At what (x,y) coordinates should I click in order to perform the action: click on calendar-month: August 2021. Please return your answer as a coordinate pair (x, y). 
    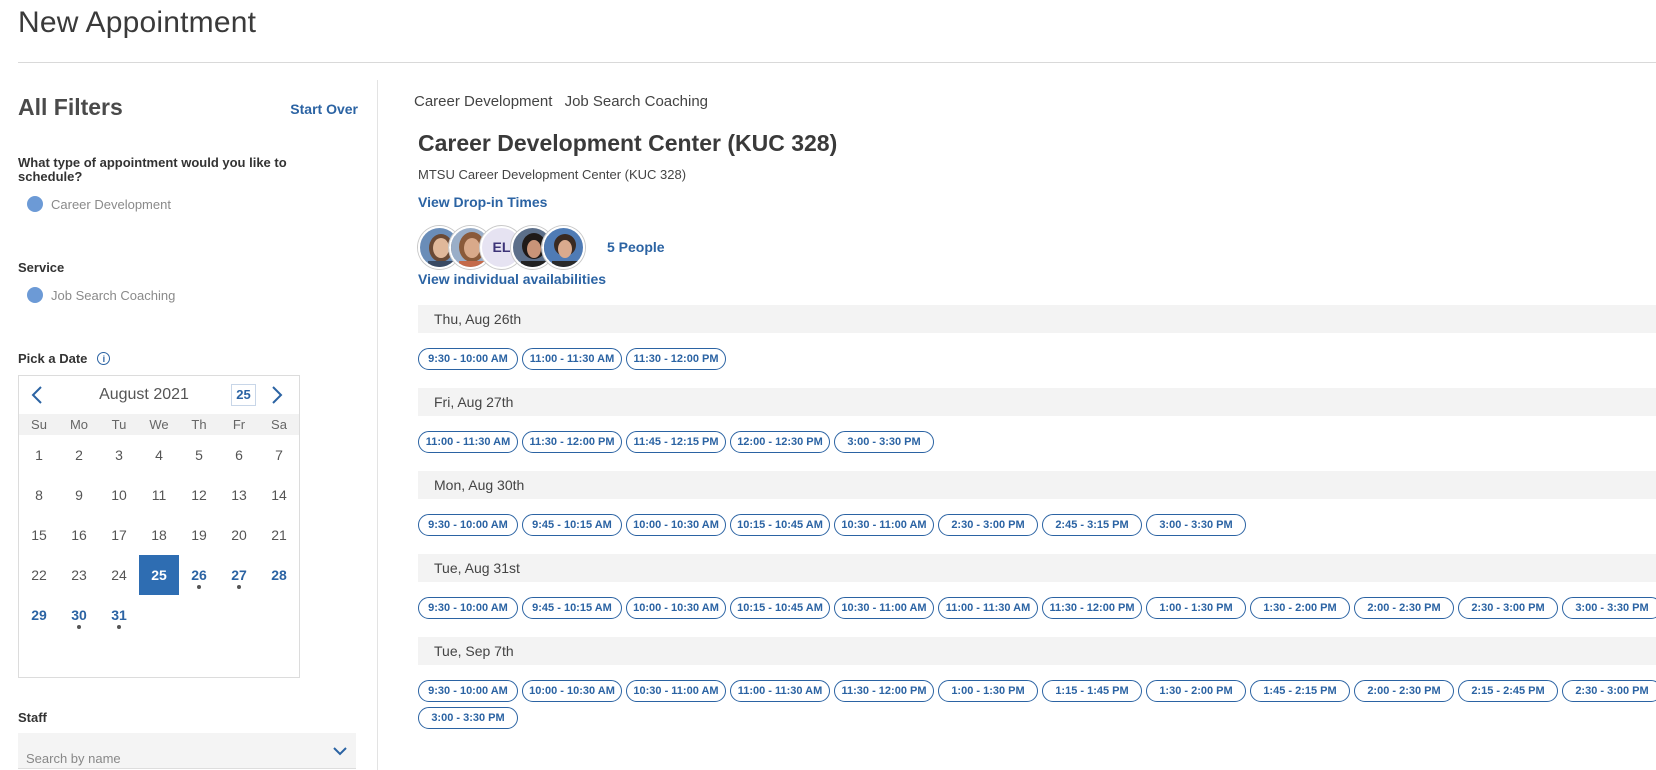
    Looking at the image, I should click on (144, 394).